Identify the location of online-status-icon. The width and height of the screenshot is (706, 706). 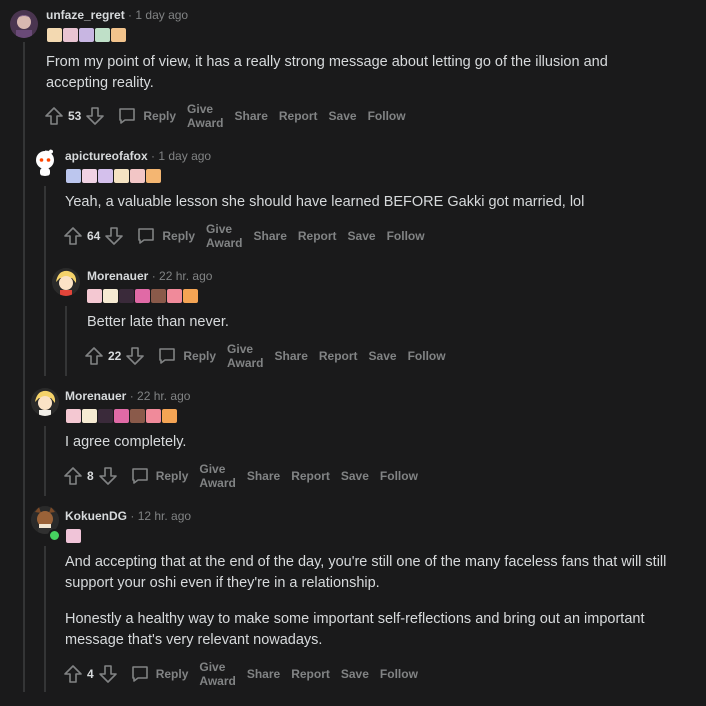
(54, 535).